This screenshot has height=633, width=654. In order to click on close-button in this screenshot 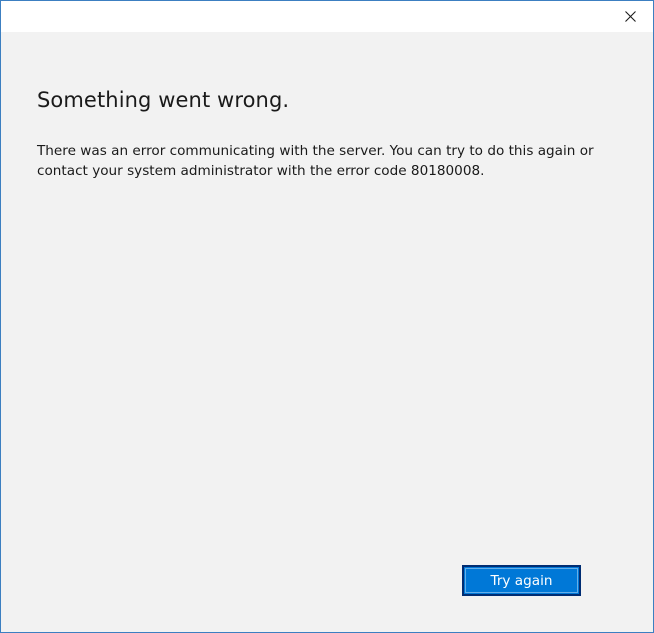, I will do `click(630, 16)`.